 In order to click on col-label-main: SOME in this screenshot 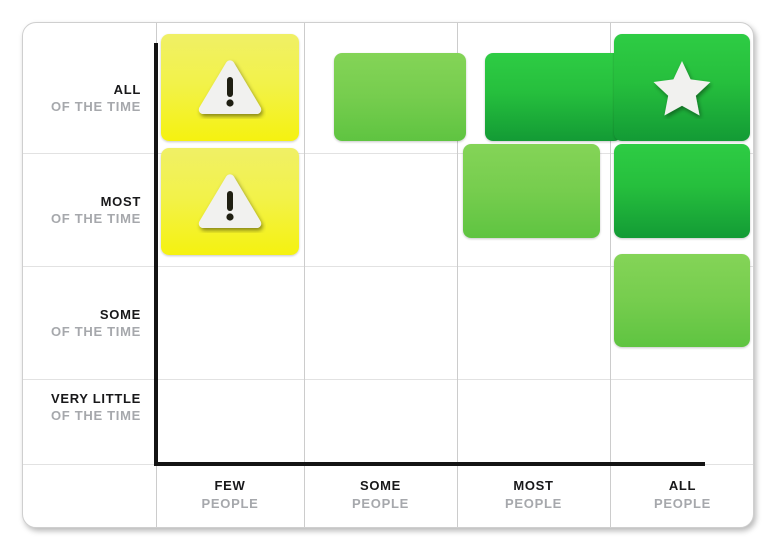, I will do `click(380, 485)`.